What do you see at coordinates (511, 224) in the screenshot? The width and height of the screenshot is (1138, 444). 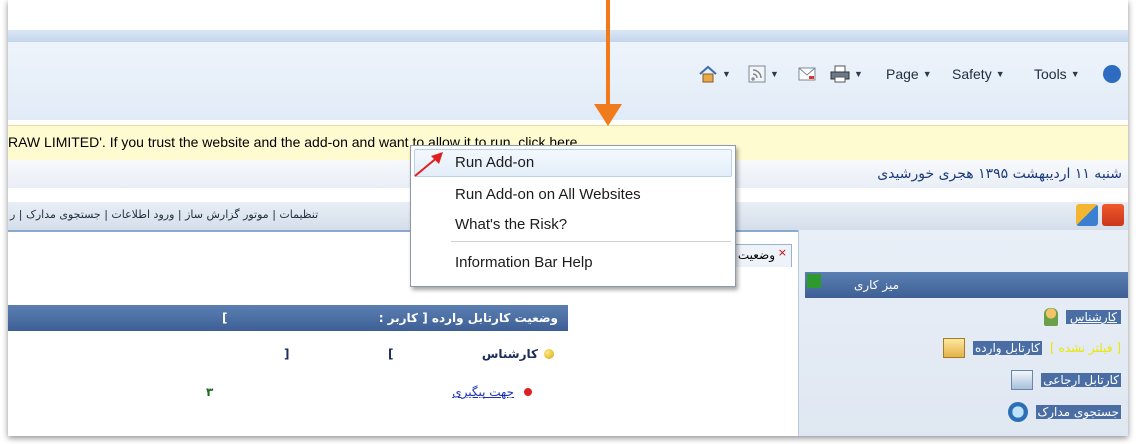 I see `menu-item-whats-the-risk: What's the Risk?` at bounding box center [511, 224].